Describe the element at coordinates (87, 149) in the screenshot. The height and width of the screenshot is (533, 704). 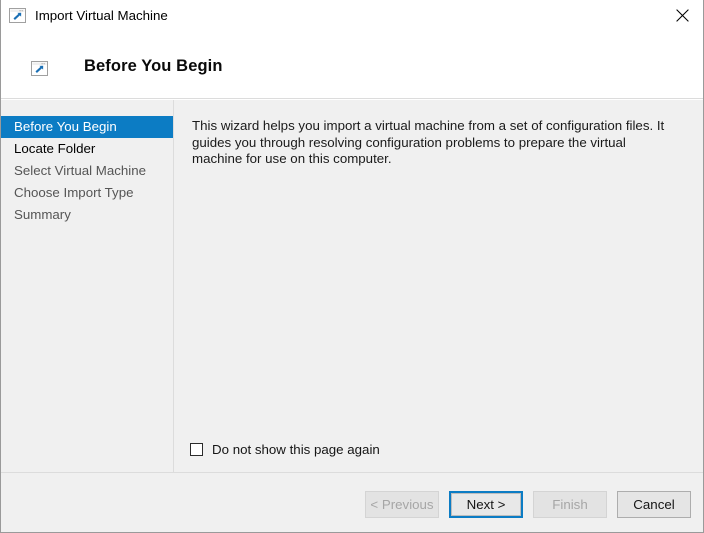
I see `sidebar-item-locate-folder: Locate Folder` at that location.